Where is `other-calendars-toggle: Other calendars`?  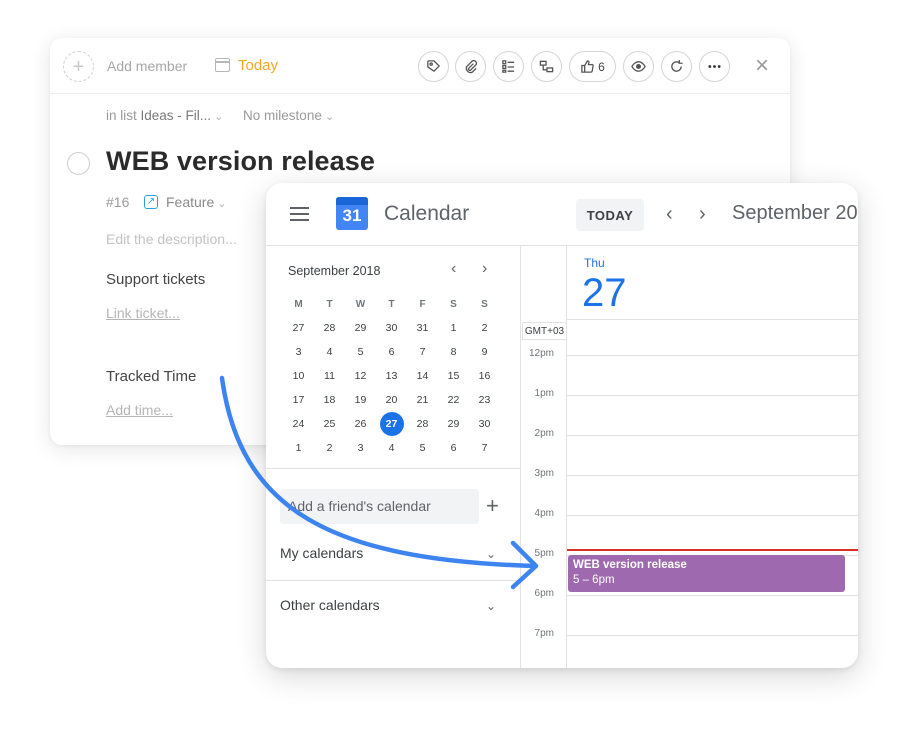
other-calendars-toggle: Other calendars is located at coordinates (330, 605).